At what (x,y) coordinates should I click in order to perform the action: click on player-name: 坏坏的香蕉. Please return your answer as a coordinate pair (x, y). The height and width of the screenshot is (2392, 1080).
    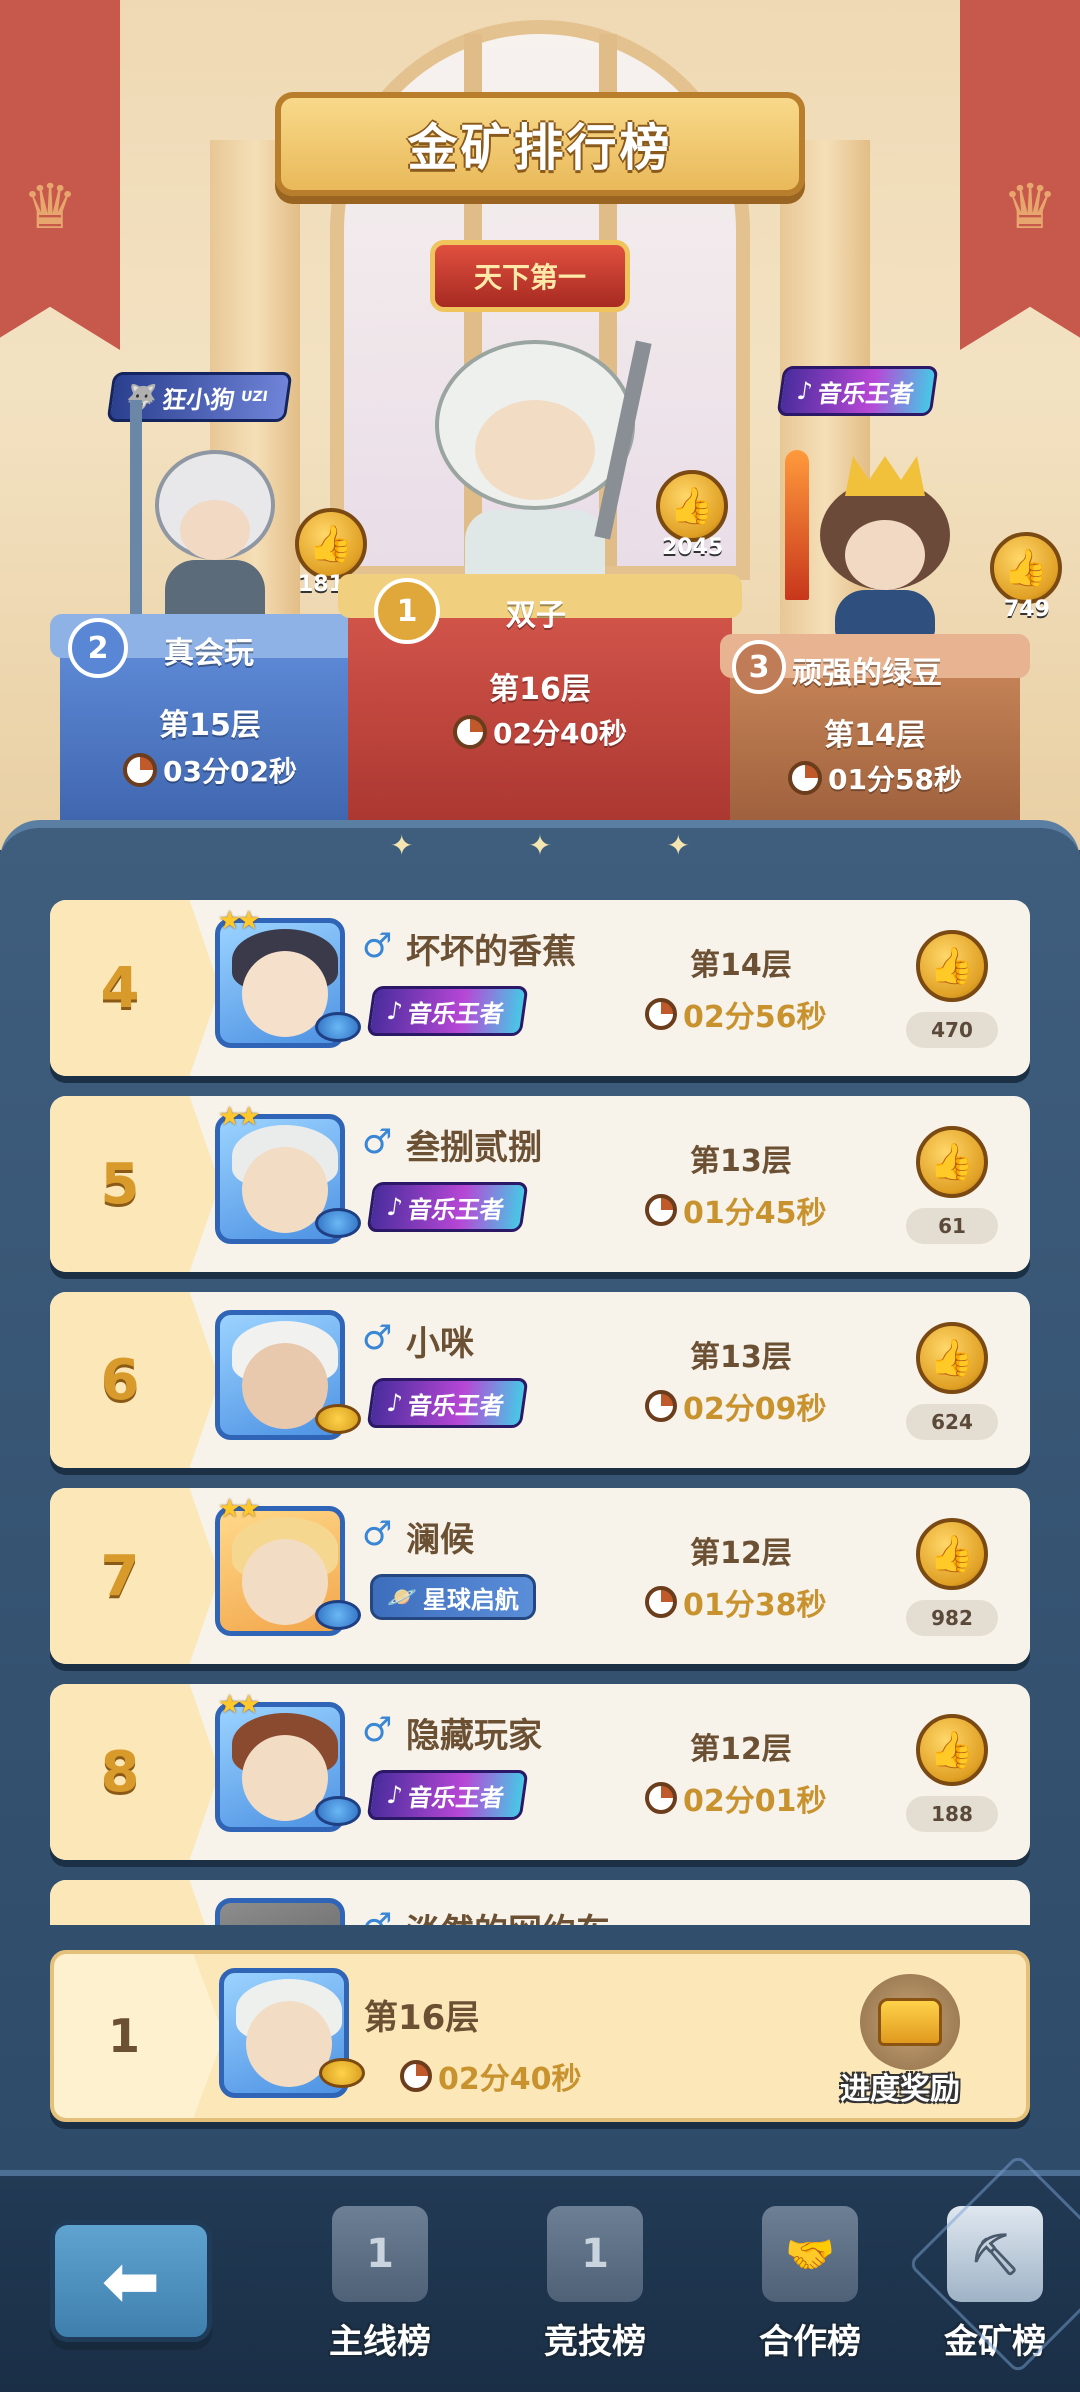
    Looking at the image, I should click on (491, 952).